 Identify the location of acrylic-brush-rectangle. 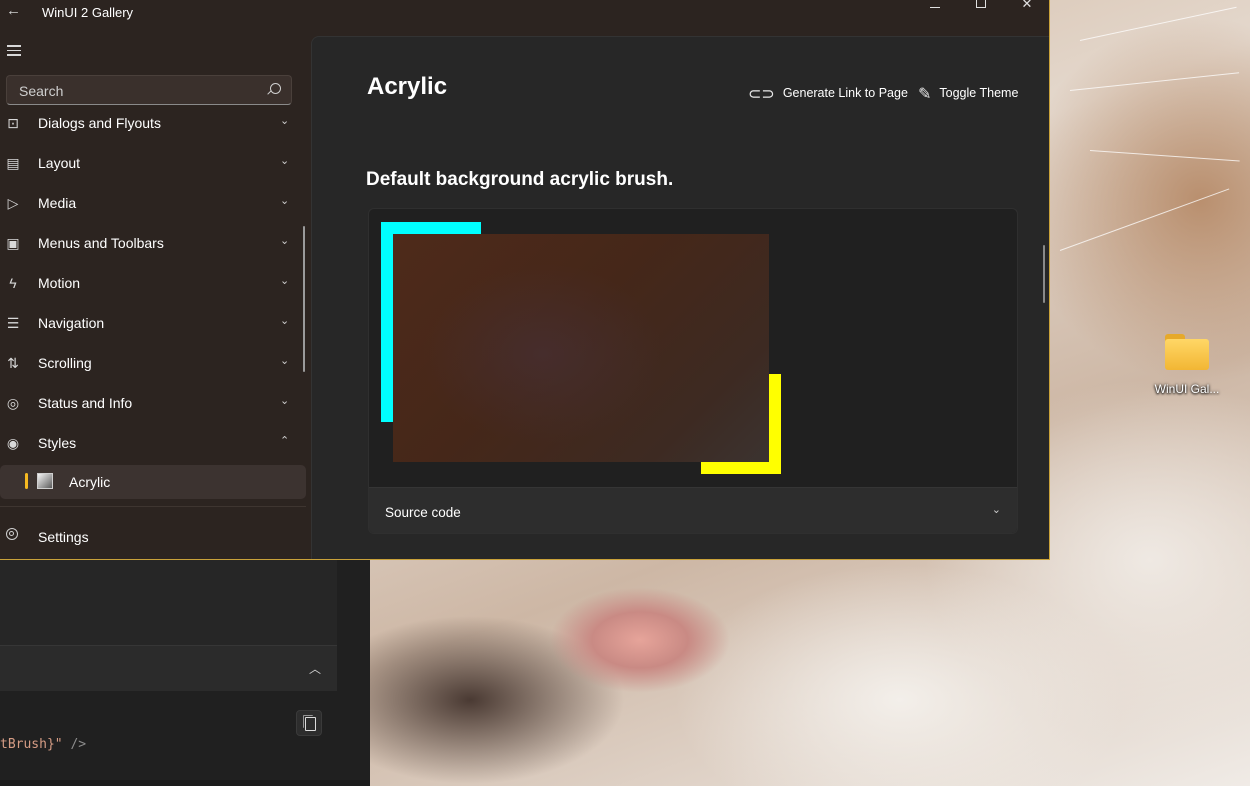
(581, 348).